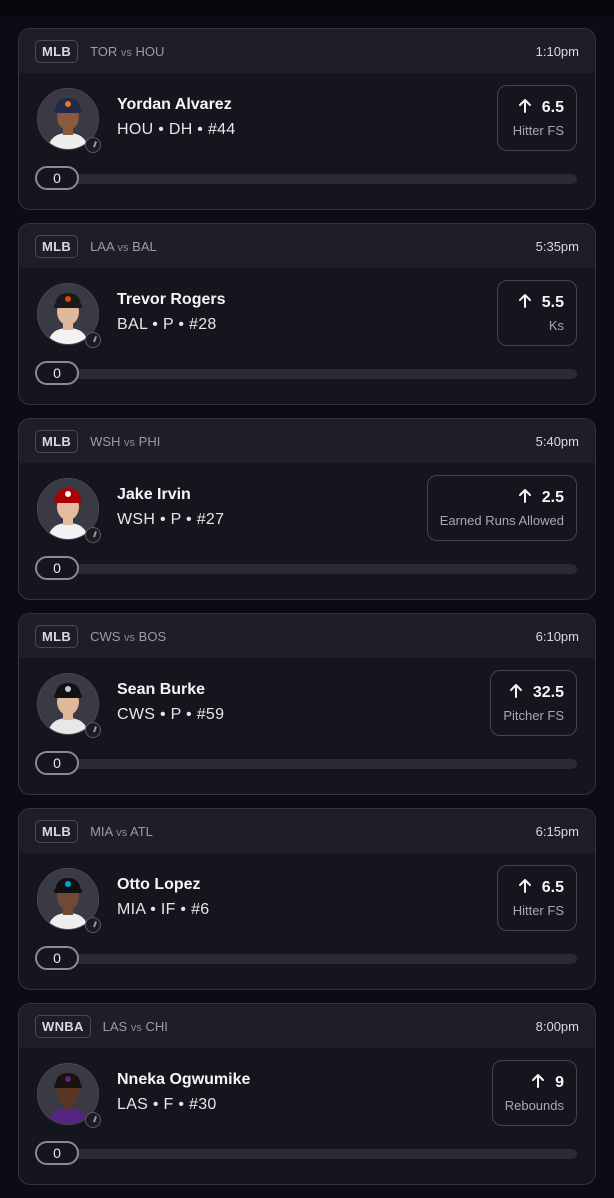  I want to click on player-name: Otto Lopez, so click(159, 885).